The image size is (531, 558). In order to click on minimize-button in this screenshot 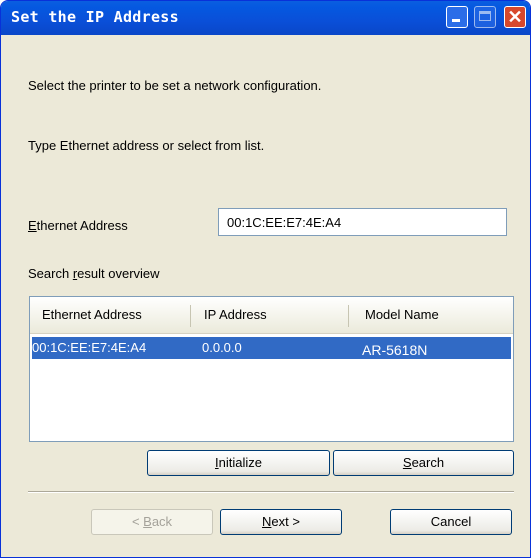, I will do `click(457, 17)`.